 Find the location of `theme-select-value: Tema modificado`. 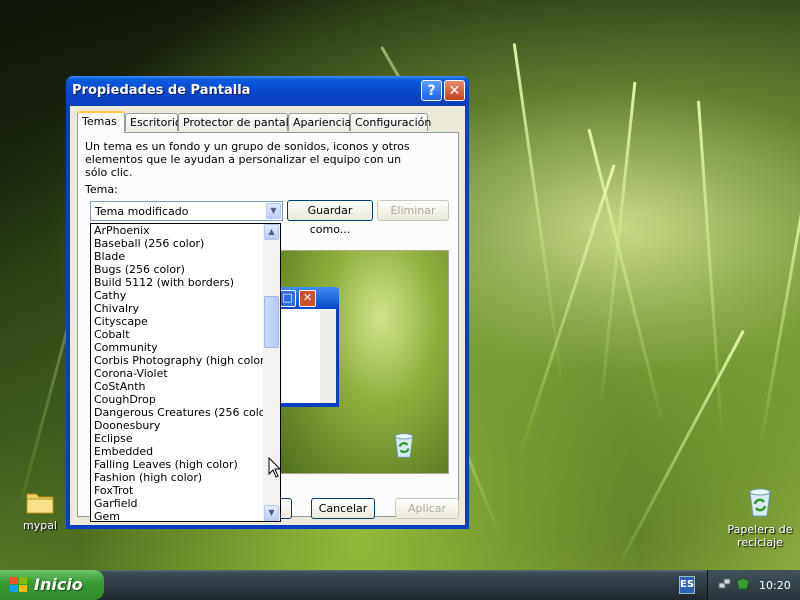

theme-select-value: Tema modificado is located at coordinates (142, 211).